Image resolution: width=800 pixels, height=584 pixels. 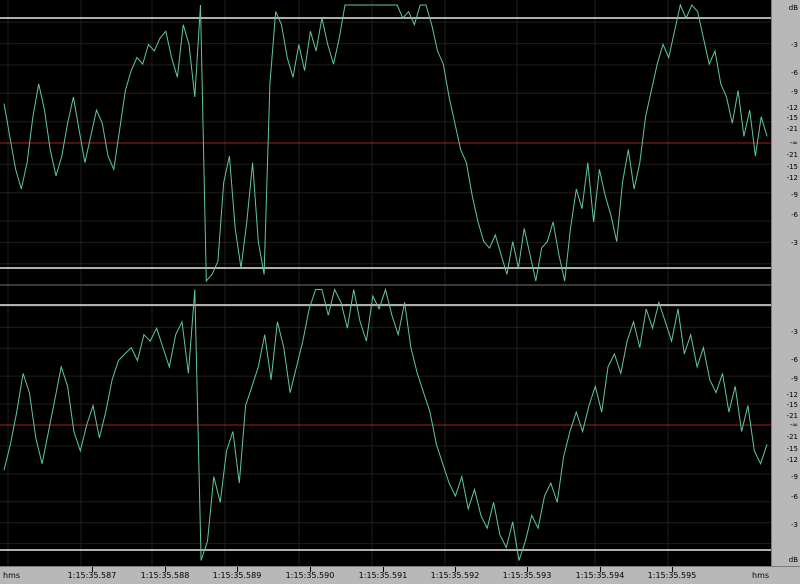 I want to click on db-unit-bottom: dB, so click(x=793, y=560).